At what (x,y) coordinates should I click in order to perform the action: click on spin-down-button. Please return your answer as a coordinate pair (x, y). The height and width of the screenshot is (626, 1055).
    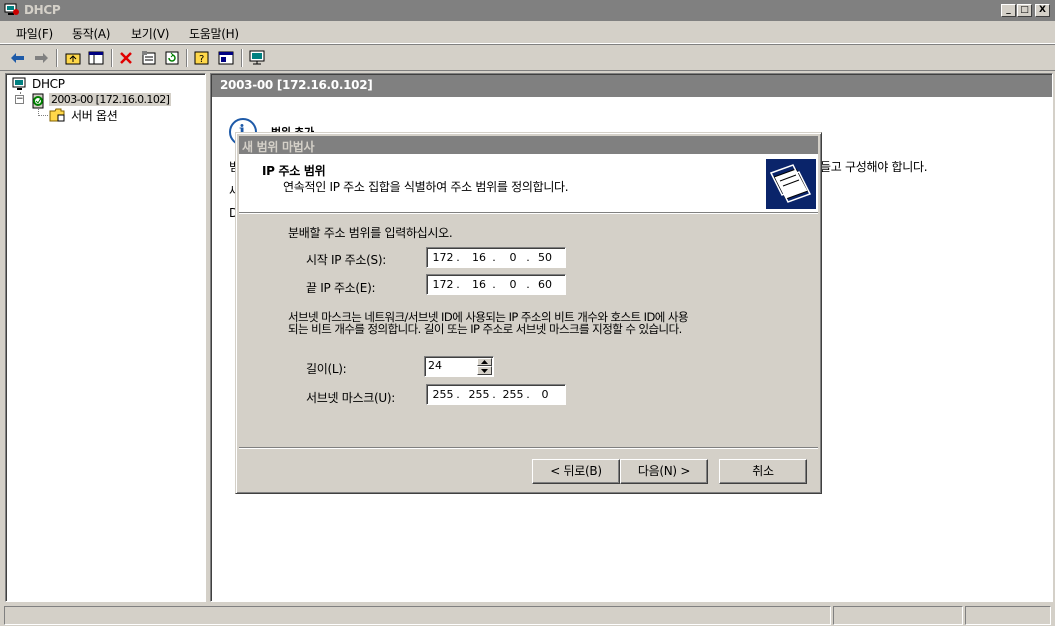
    Looking at the image, I should click on (484, 370).